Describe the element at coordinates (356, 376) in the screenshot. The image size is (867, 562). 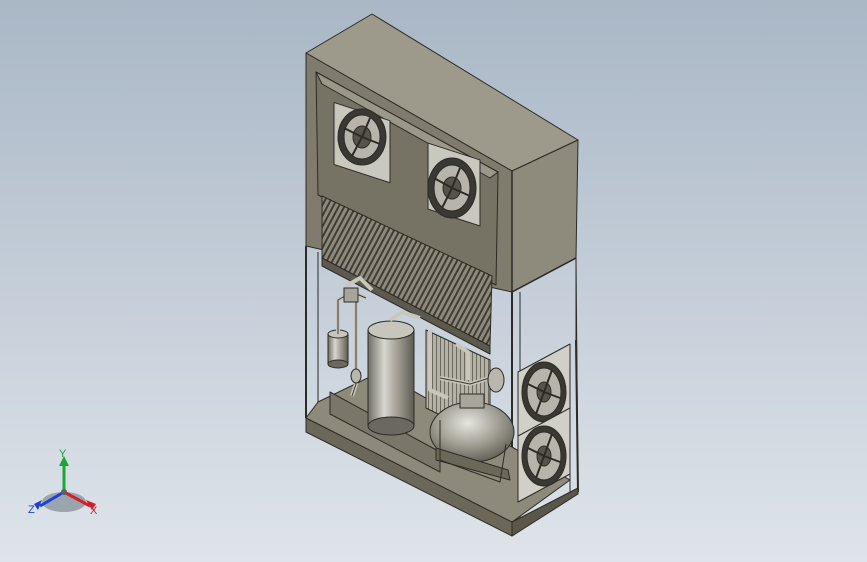
I see `pipe-valve` at that location.